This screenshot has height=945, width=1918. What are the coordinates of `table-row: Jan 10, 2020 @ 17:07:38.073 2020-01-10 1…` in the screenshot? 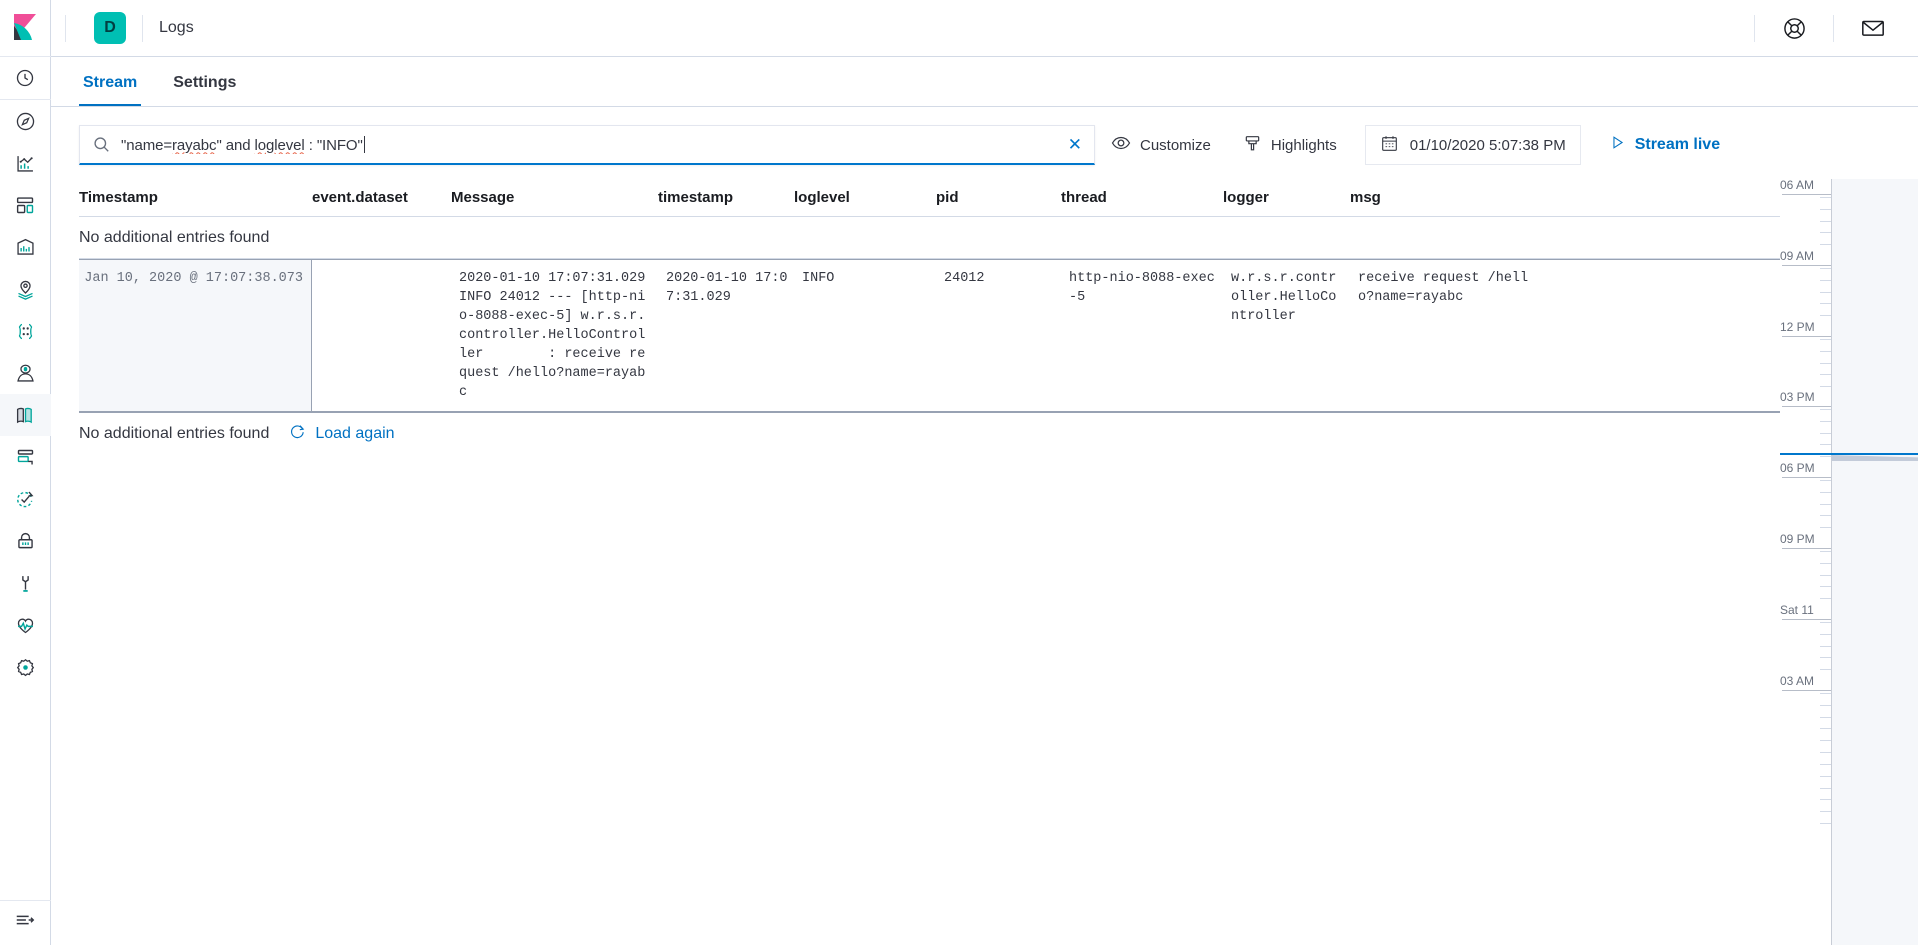 It's located at (929, 335).